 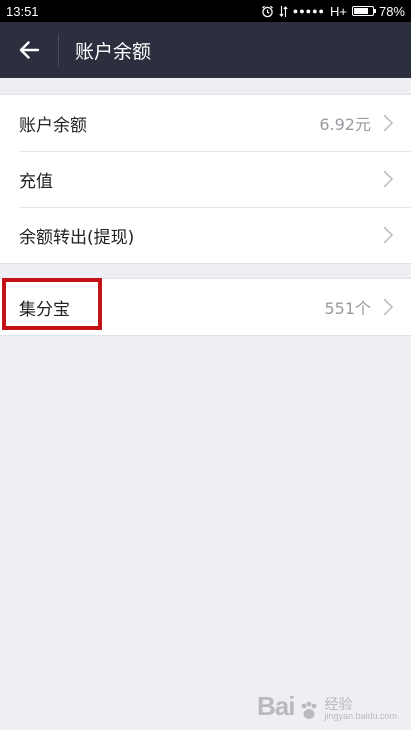 What do you see at coordinates (22, 11) in the screenshot?
I see `status-time: 13:51` at bounding box center [22, 11].